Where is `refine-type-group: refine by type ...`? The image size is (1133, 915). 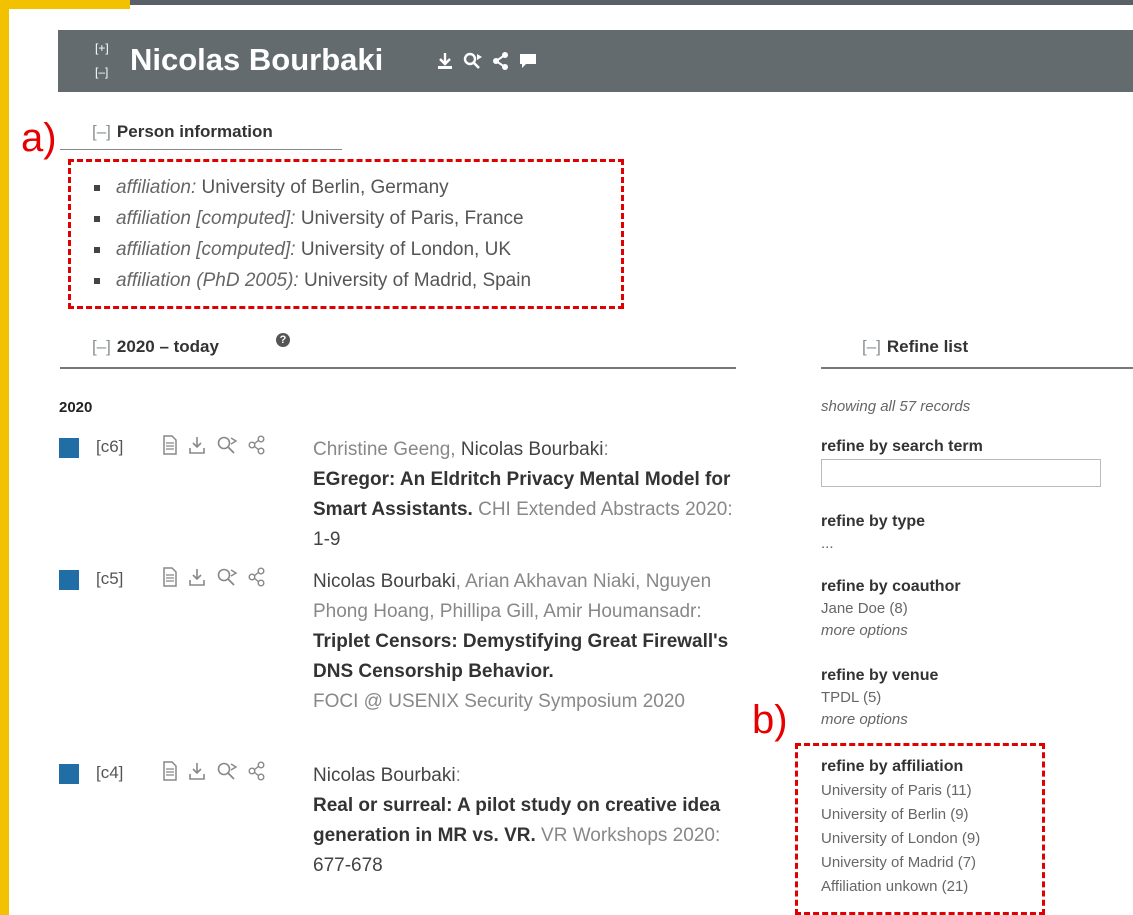
refine-type-group: refine by type ... is located at coordinates (873, 533).